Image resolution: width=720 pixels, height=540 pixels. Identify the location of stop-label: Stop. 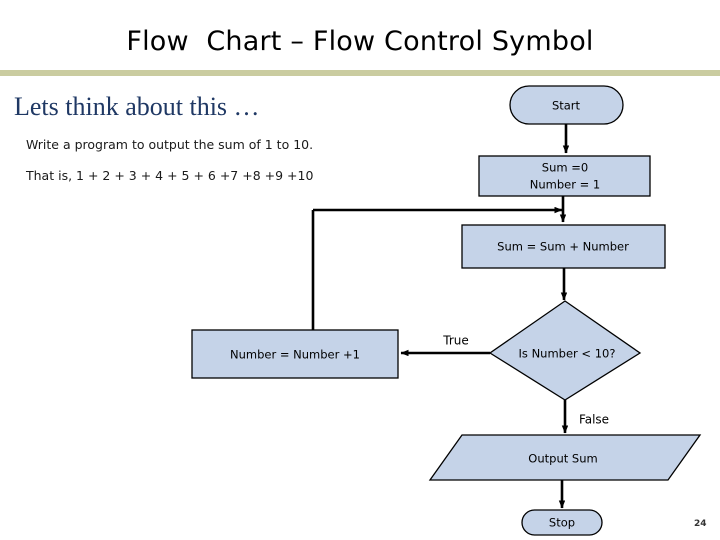
(562, 523).